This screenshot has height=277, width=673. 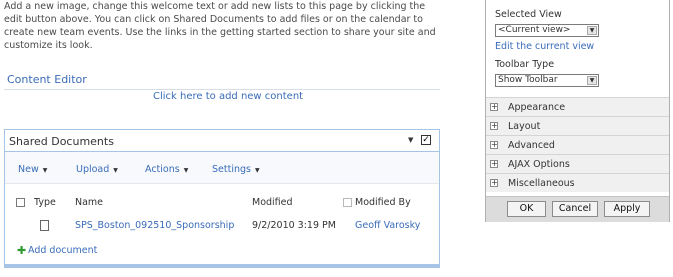 What do you see at coordinates (577, 182) in the screenshot?
I see `section-miscellaneous: + Miscellaneous` at bounding box center [577, 182].